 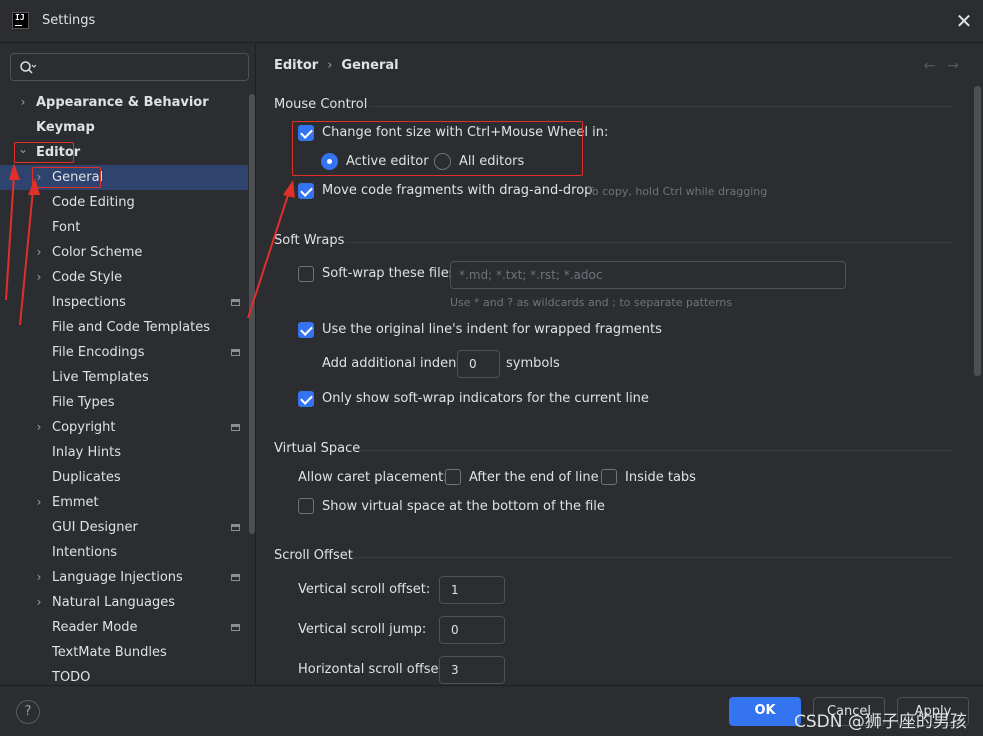 What do you see at coordinates (317, 448) in the screenshot?
I see `section-virtual-space: Virtual Space` at bounding box center [317, 448].